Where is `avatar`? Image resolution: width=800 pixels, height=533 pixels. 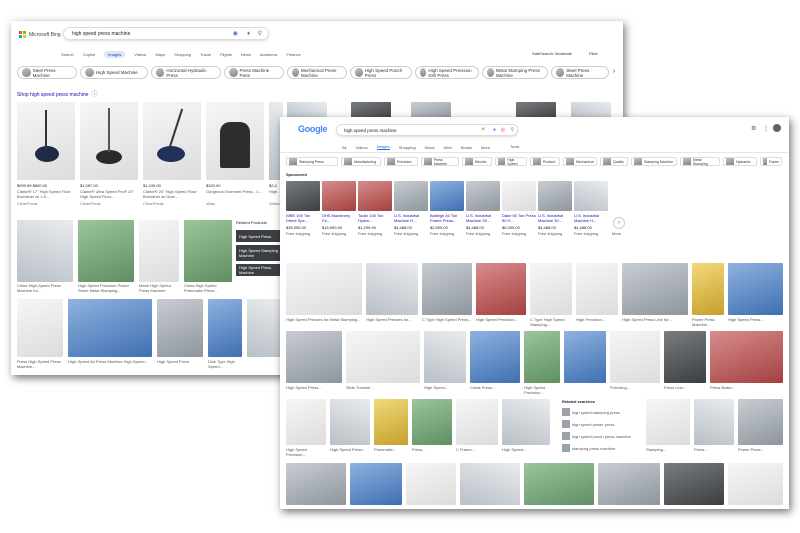
avatar is located at coordinates (777, 128).